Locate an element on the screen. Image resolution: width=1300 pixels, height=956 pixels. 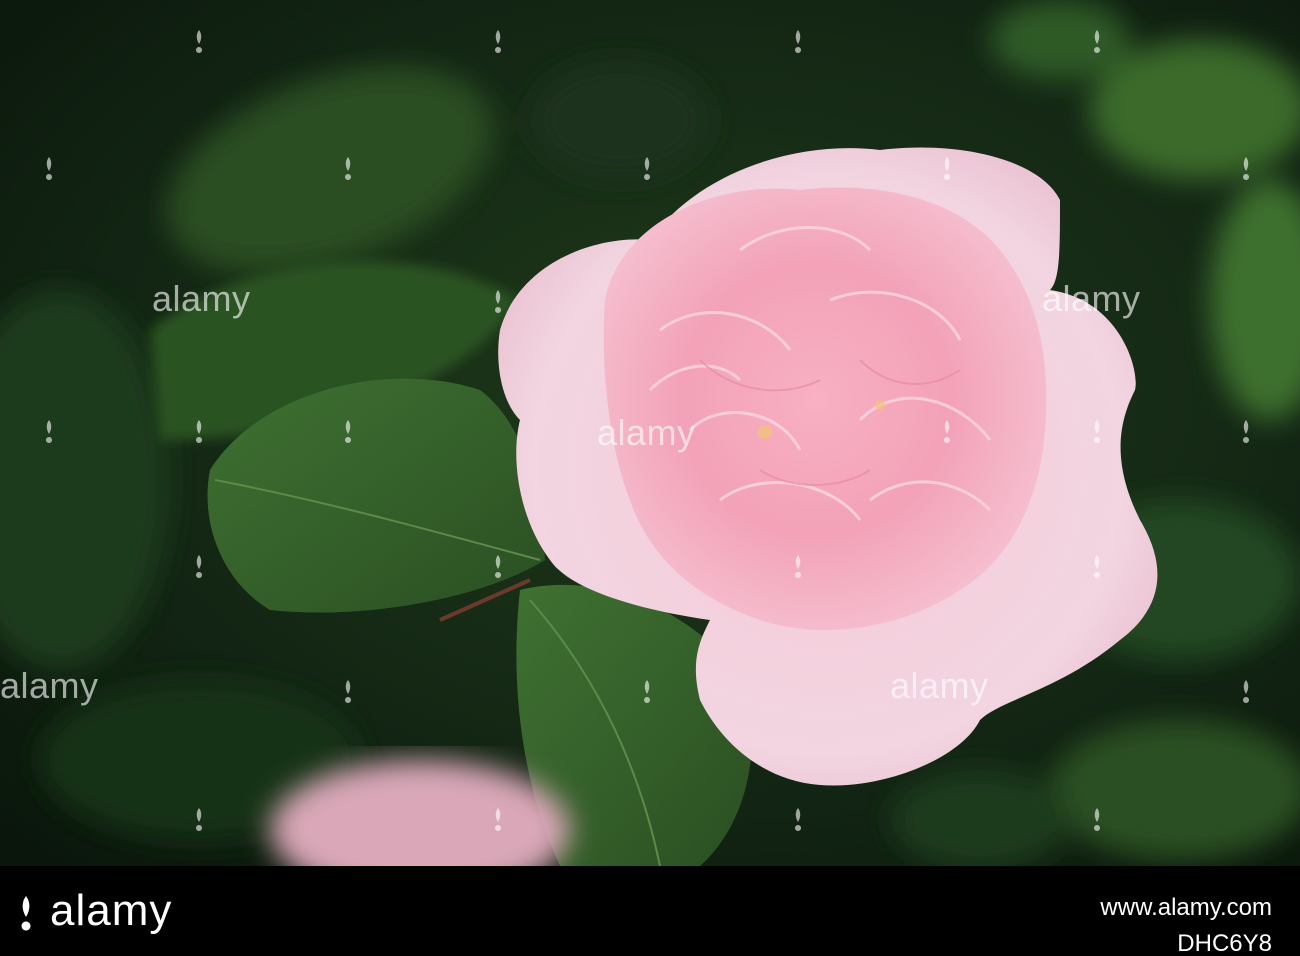
stock-footer: alamy www.alamy.com DHC6Y8 is located at coordinates (650, 911).